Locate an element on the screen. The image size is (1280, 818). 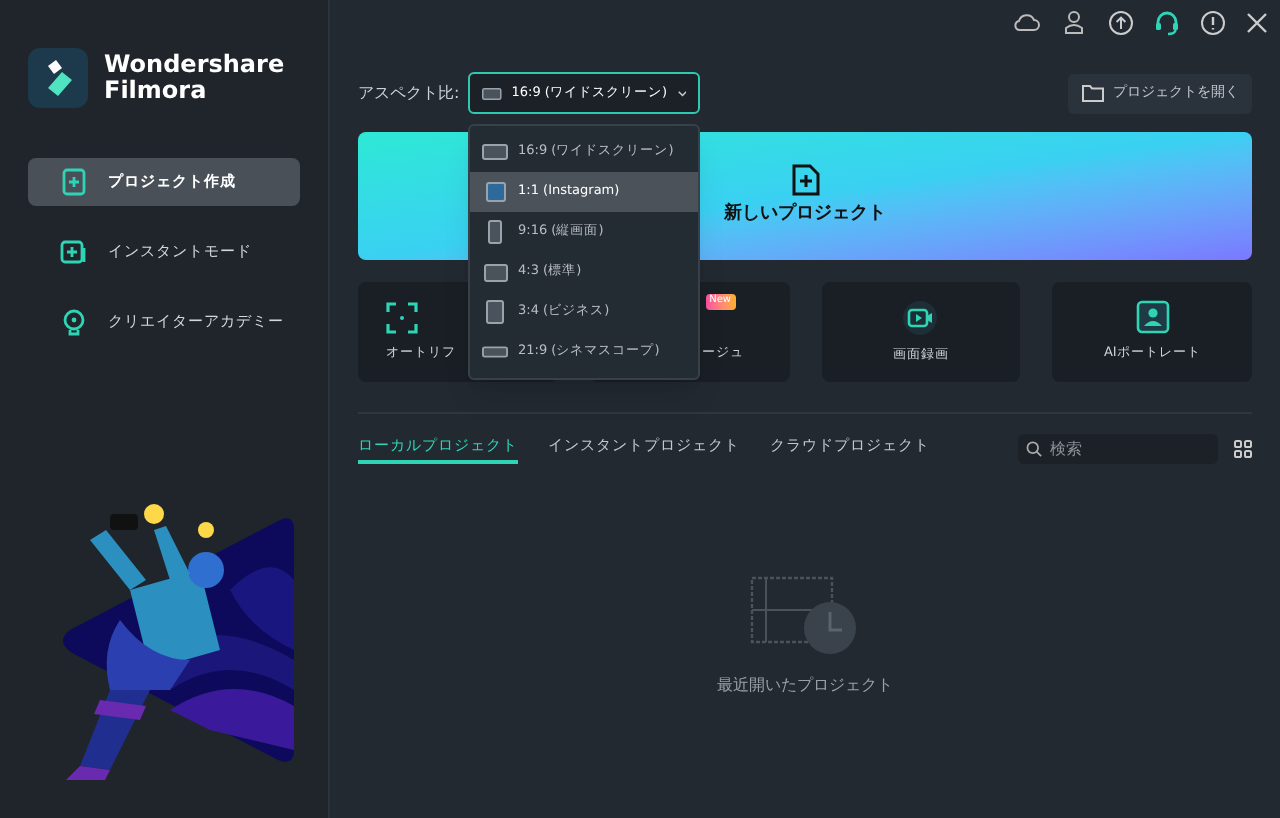
empty-state-text: 最近開いたプロジェクト is located at coordinates (805, 686).